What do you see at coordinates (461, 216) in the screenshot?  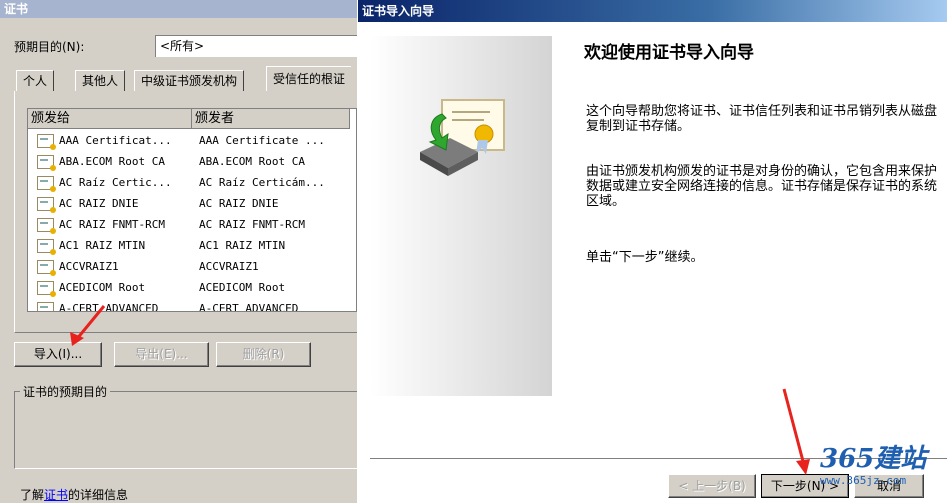 I see `wizard-side-panel` at bounding box center [461, 216].